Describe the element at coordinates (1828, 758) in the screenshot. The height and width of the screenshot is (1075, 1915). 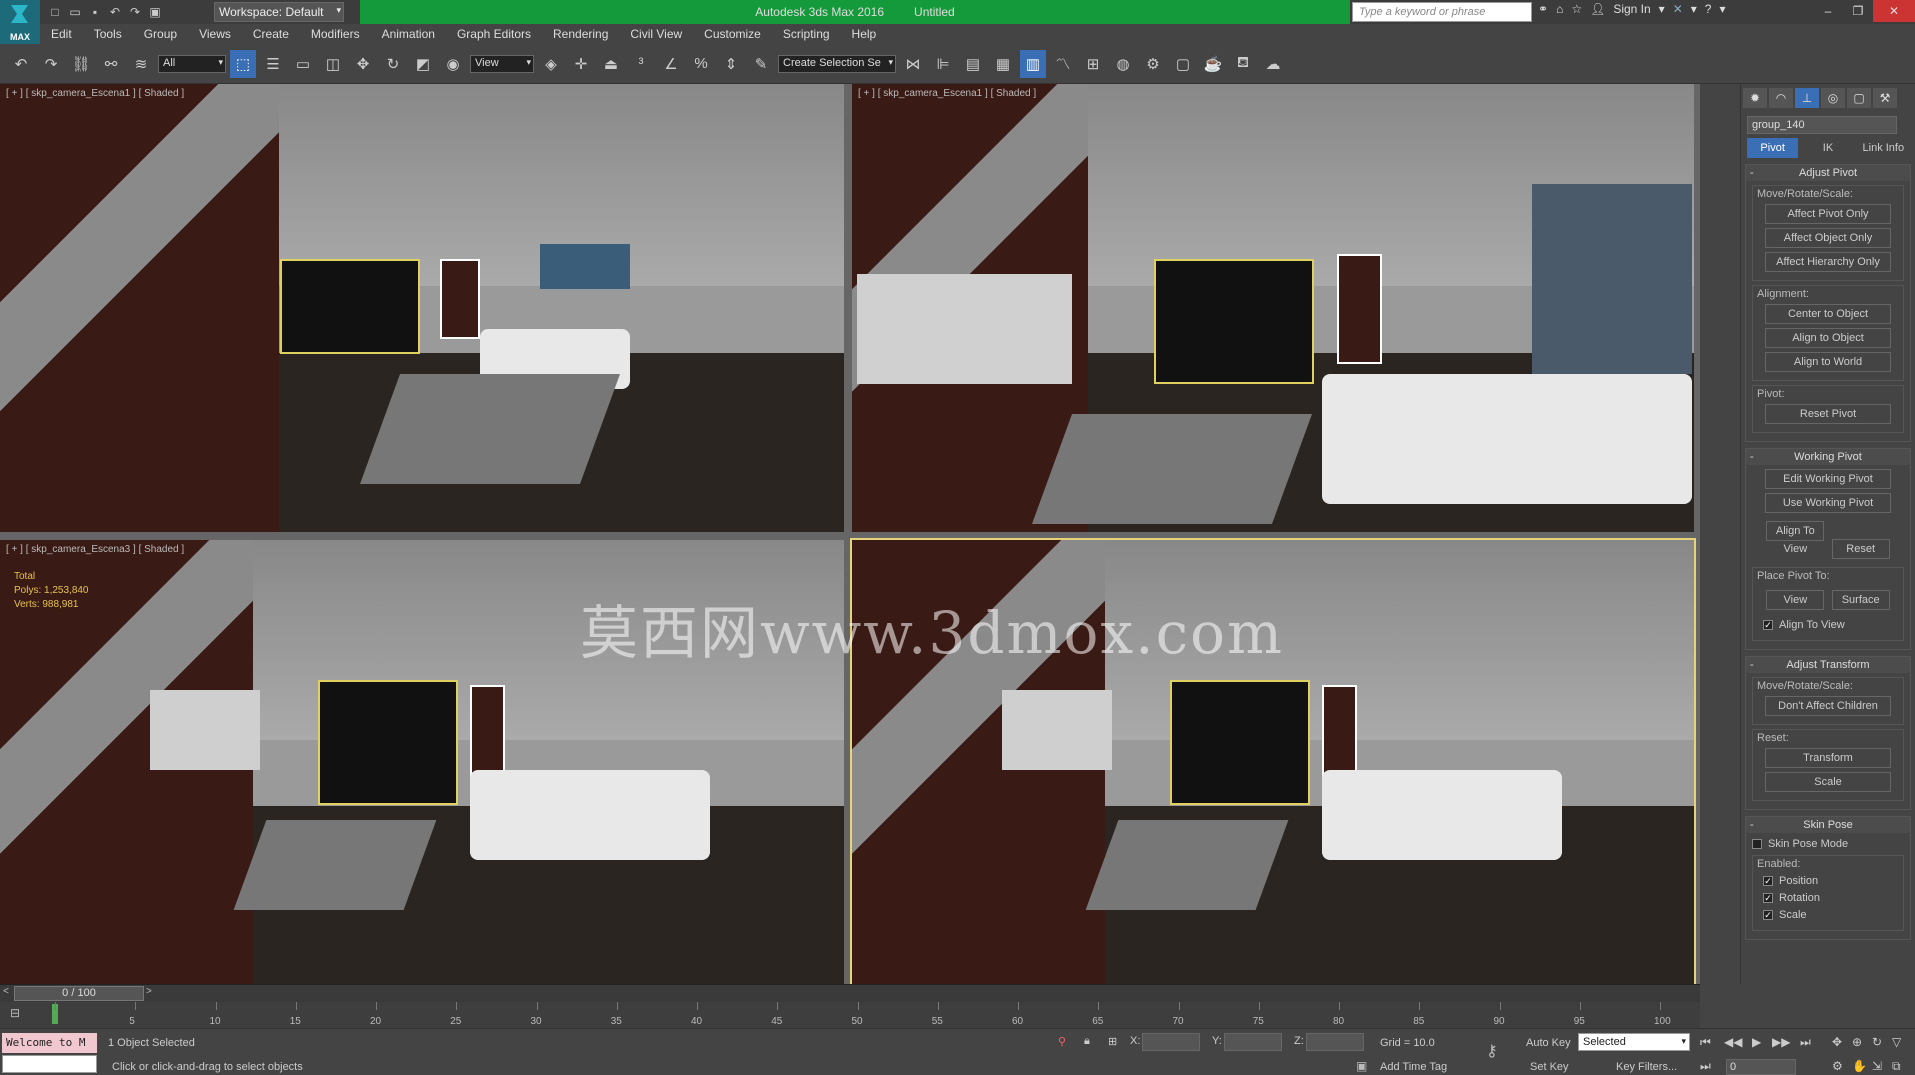
I see `reset-transform-button: Transform` at that location.